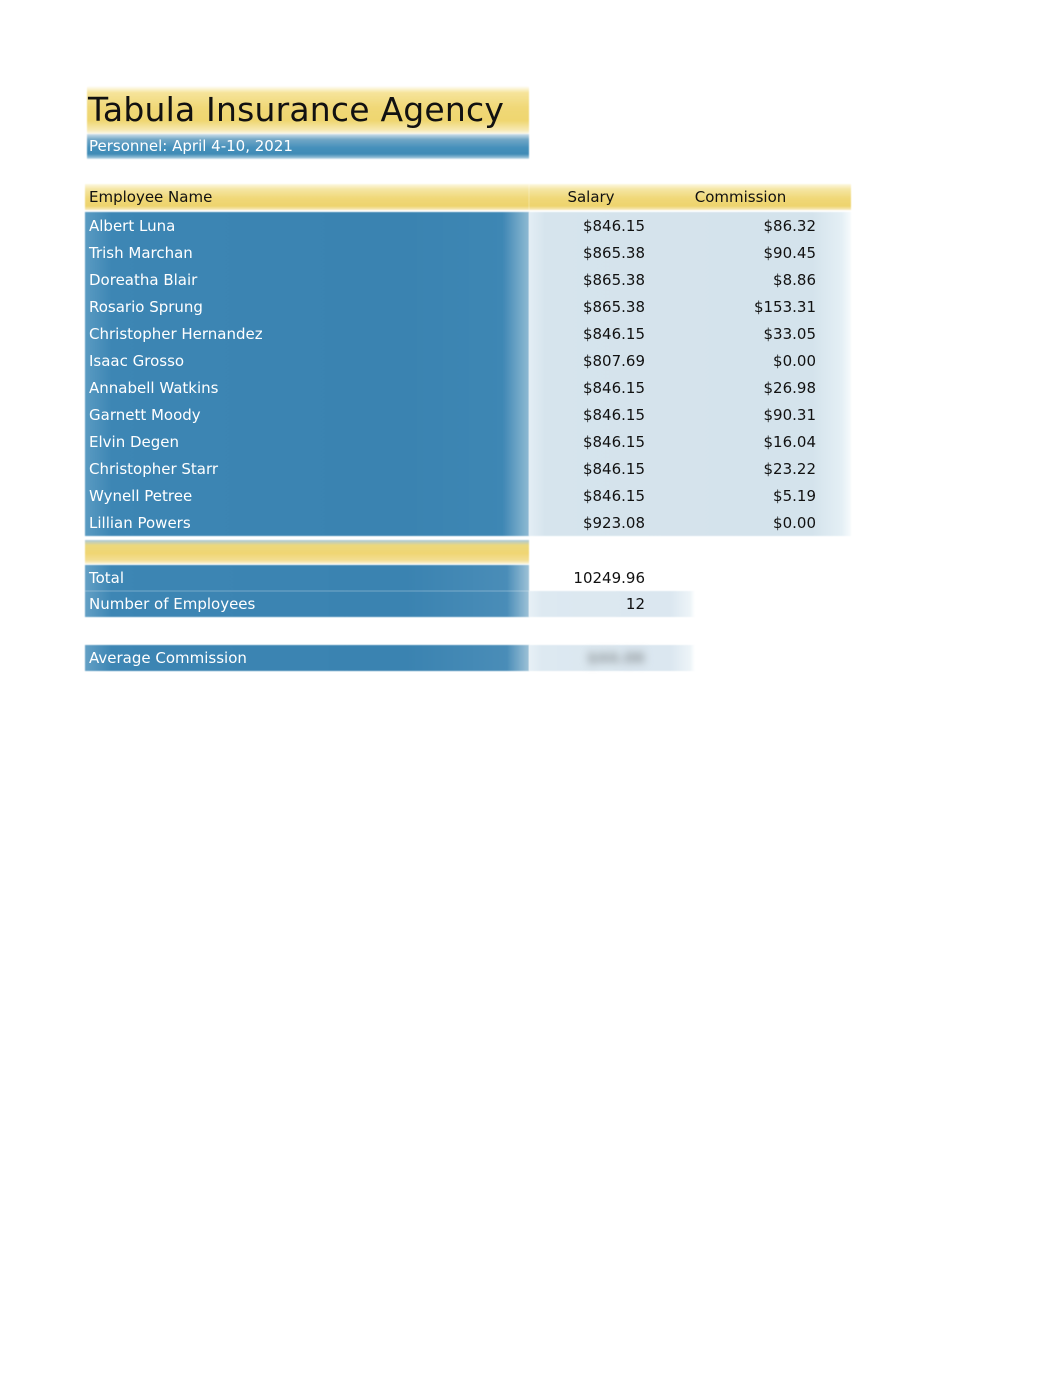 The height and width of the screenshot is (1377, 1062). What do you see at coordinates (613, 522) in the screenshot?
I see `cell-salary: $923.08` at bounding box center [613, 522].